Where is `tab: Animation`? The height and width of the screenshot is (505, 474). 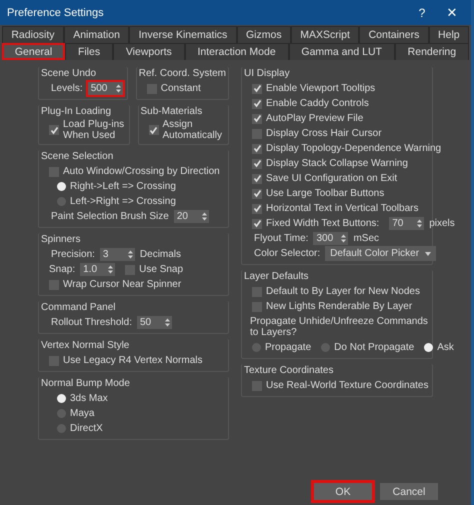 tab: Animation is located at coordinates (97, 34).